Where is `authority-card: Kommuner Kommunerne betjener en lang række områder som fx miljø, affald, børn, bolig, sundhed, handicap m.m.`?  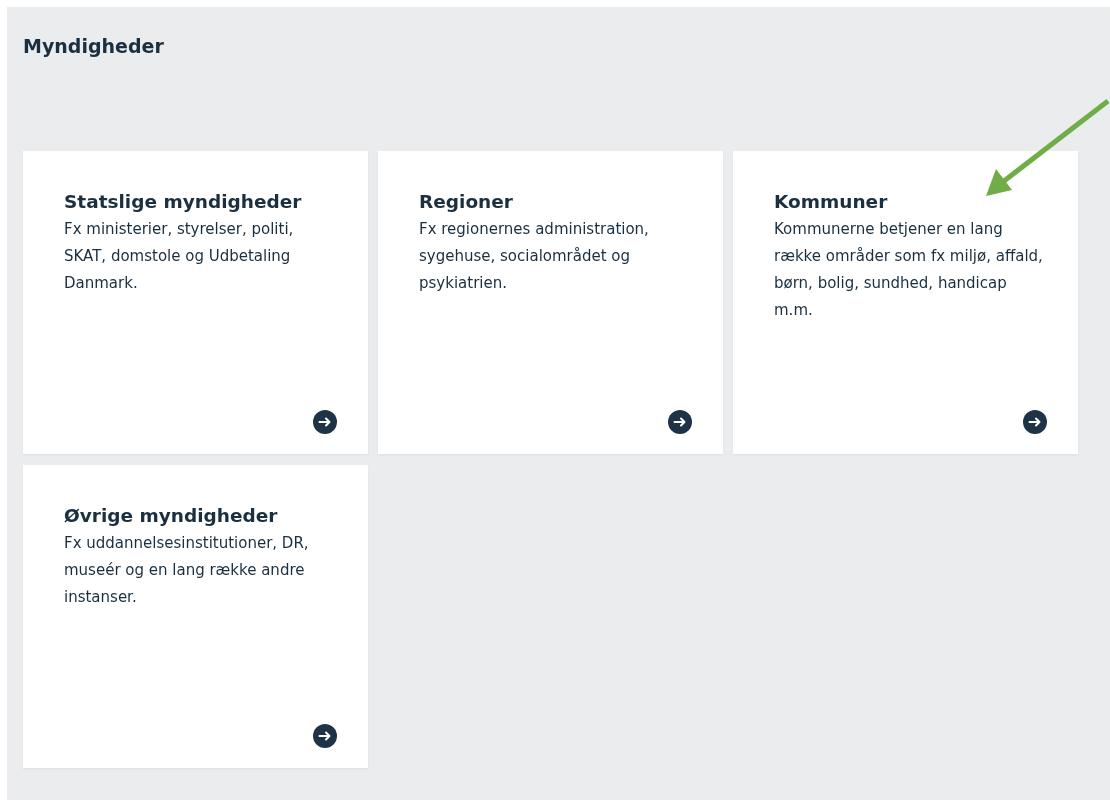 authority-card: Kommuner Kommunerne betjener en lang række områder som fx miljø, affald, børn, bolig, sundhed, handicap m.m. is located at coordinates (905, 302).